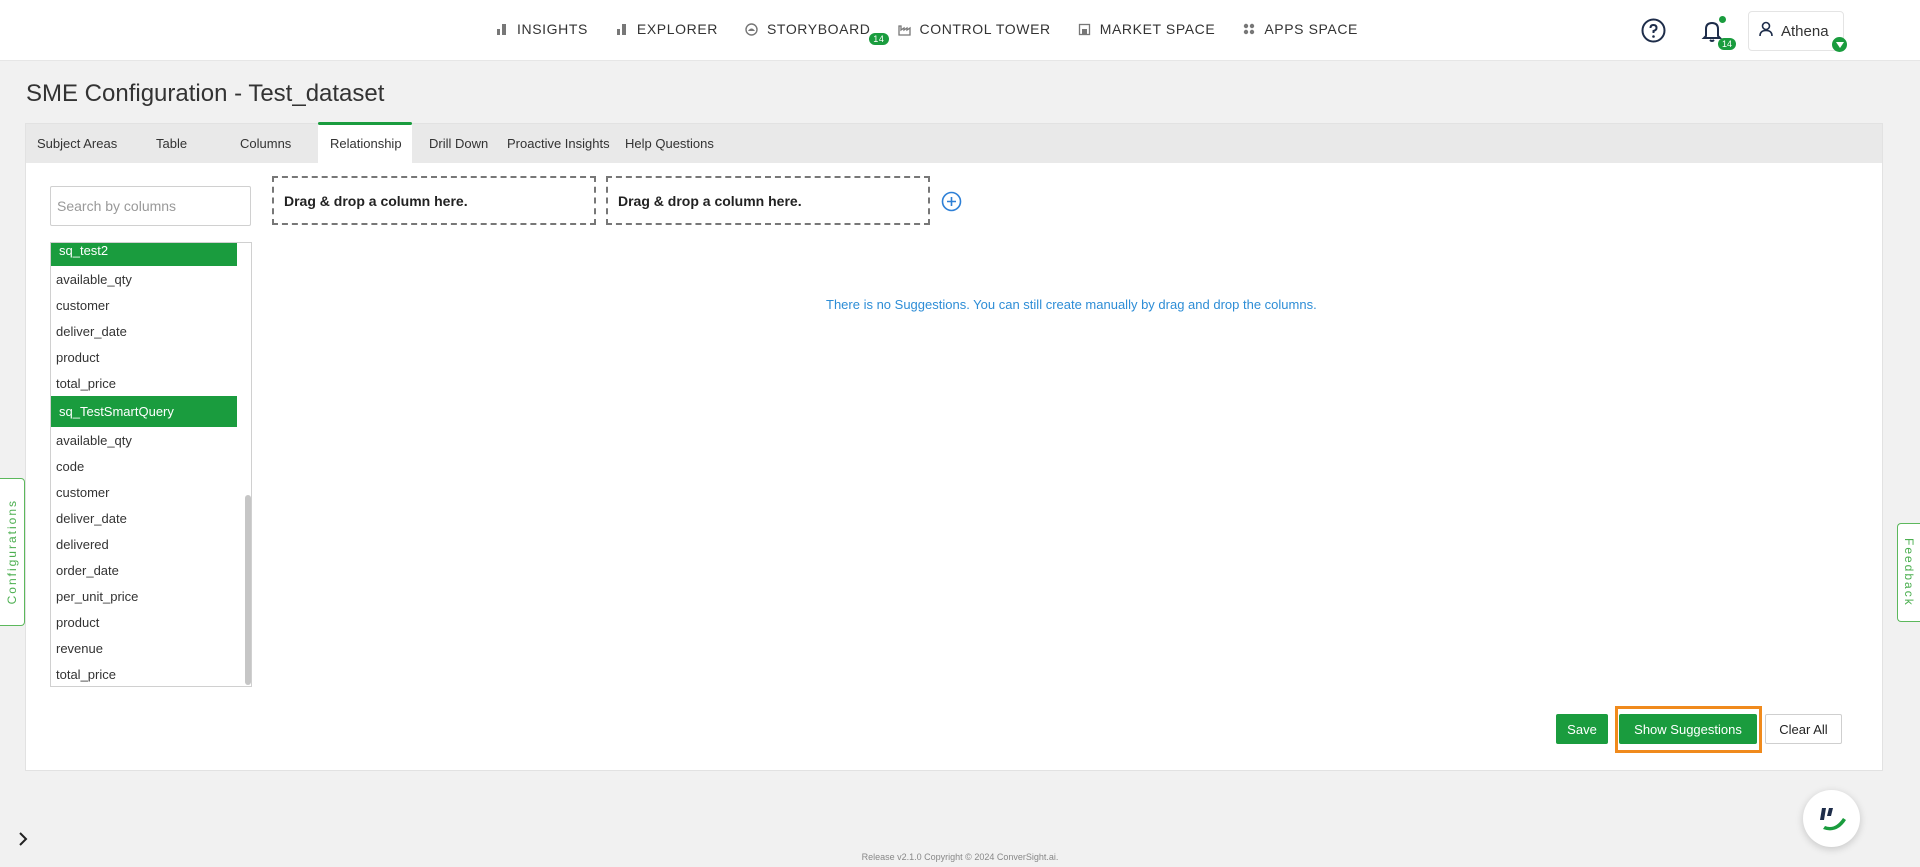 This screenshot has width=1920, height=867. What do you see at coordinates (1727, 44) in the screenshot?
I see `notification-badge: 14` at bounding box center [1727, 44].